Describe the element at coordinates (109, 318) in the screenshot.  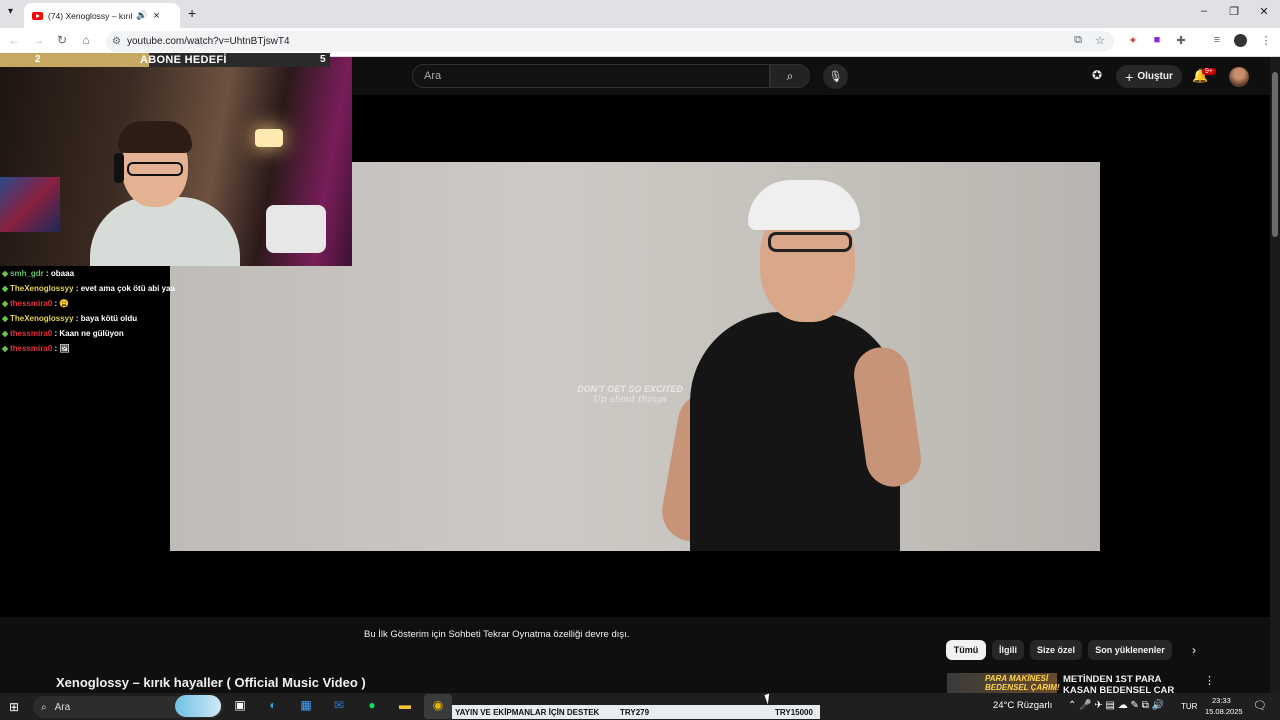
I see `chat-text: baya kötü oldu` at that location.